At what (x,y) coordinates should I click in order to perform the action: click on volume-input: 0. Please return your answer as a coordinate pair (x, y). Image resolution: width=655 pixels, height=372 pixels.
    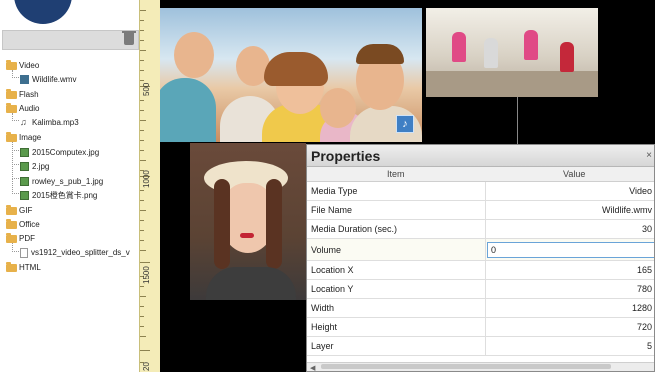
    Looking at the image, I should click on (570, 250).